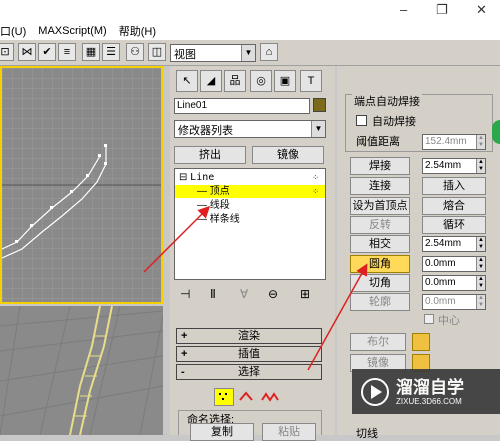  I want to click on watermark-url: ZIXUE.3D66.COM, so click(429, 401).